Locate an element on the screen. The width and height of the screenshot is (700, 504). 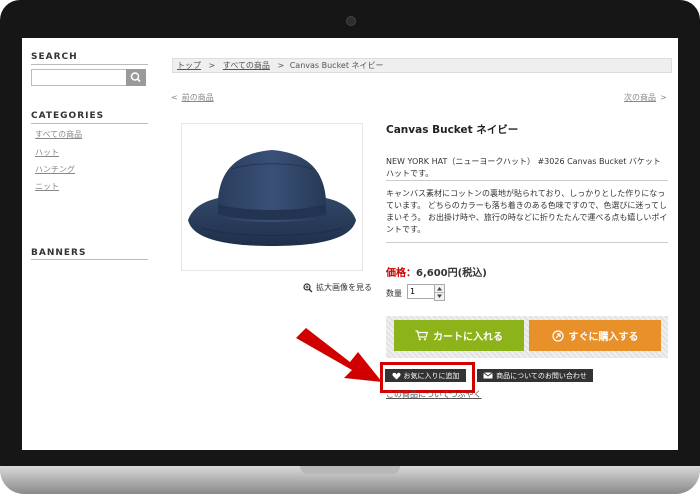
search-icon is located at coordinates (135, 77).